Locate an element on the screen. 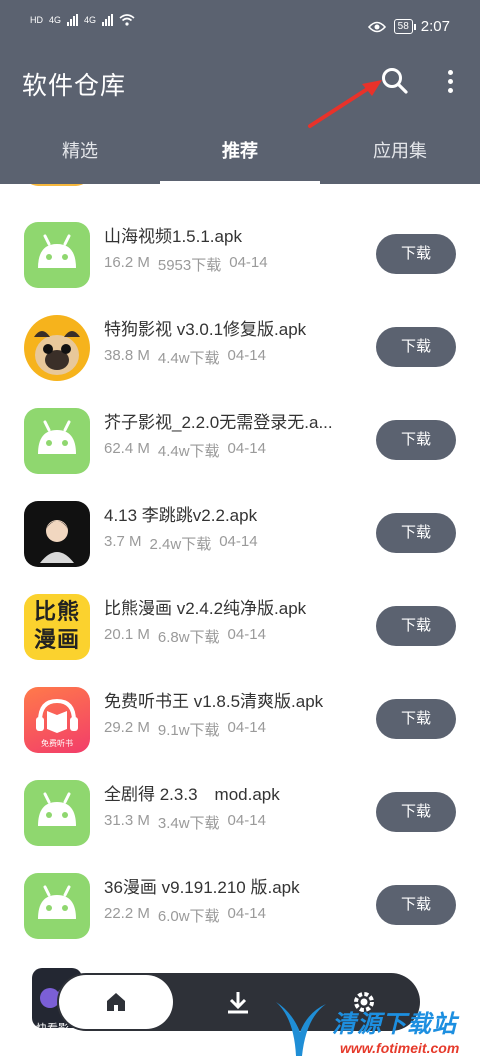 The image size is (480, 1061). pug-app-icon is located at coordinates (57, 348).